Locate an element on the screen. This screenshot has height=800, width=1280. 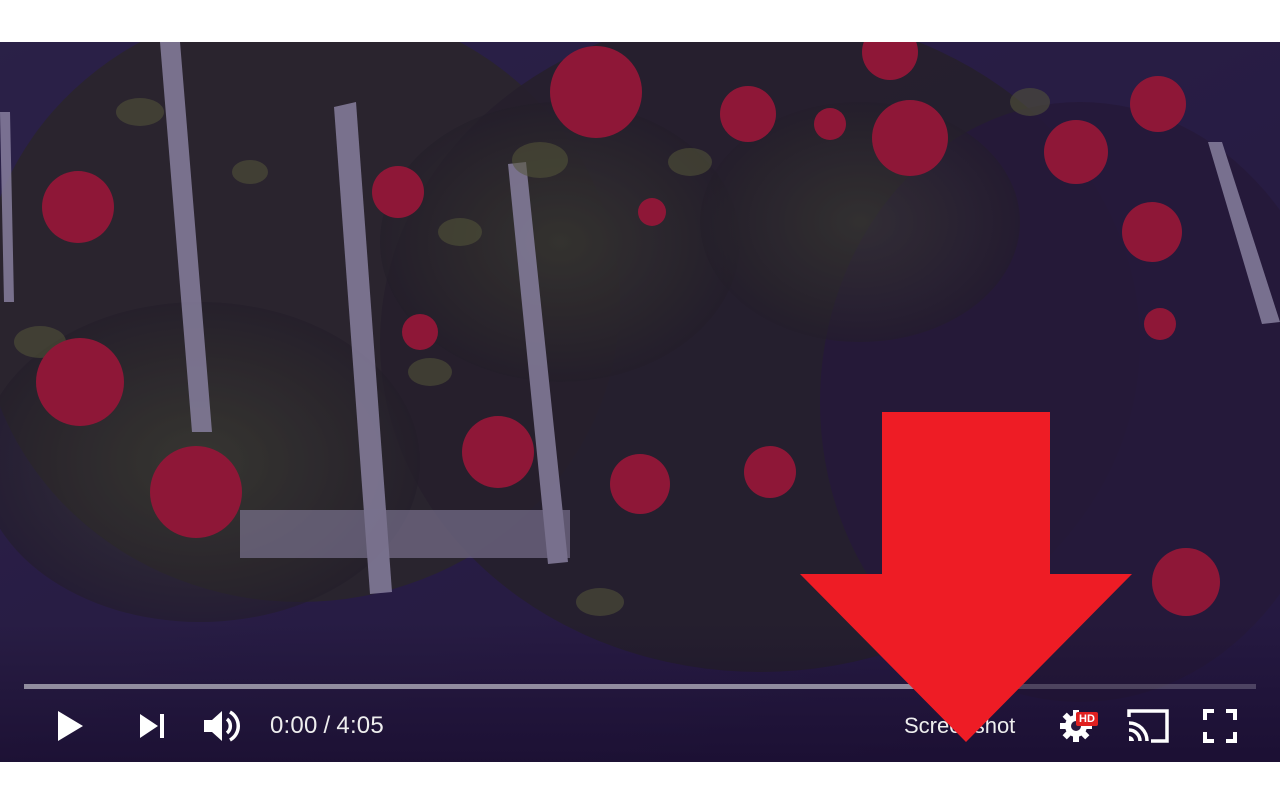
current-time: 0:00 is located at coordinates (294, 725).